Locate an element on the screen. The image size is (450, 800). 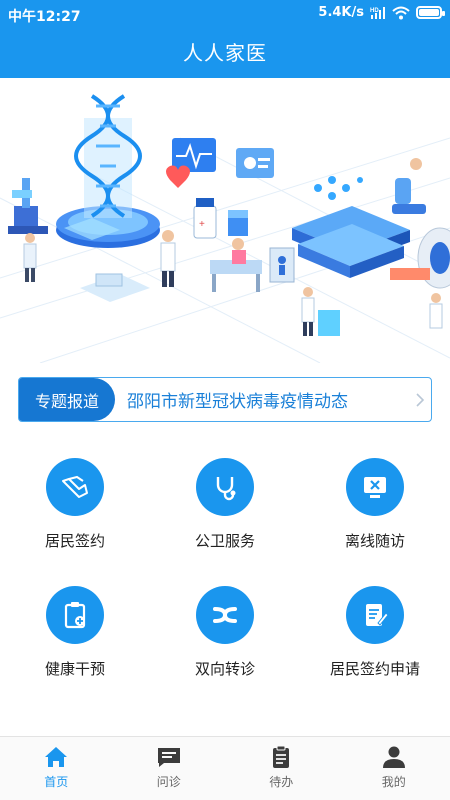
hospital-bed is located at coordinates (236, 265).